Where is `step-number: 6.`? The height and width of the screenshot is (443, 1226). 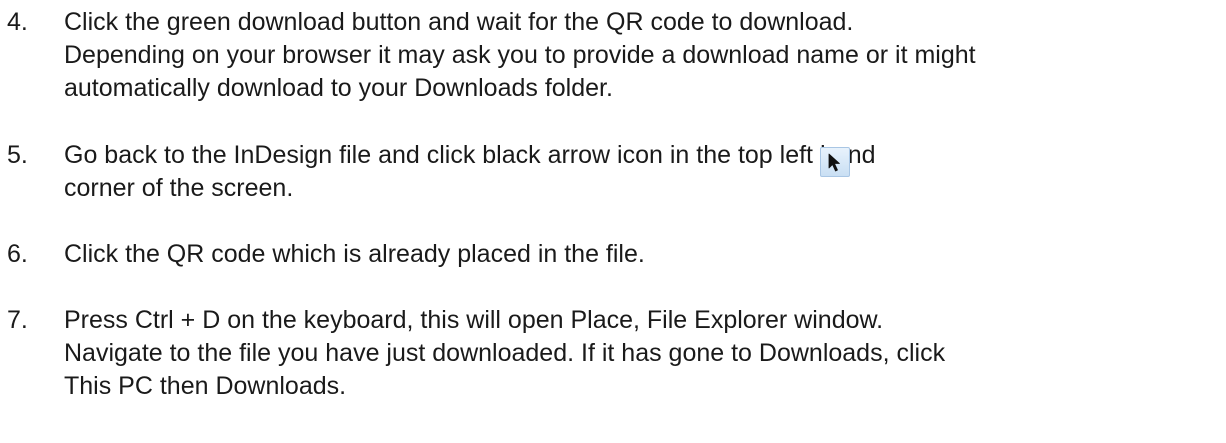 step-number: 6. is located at coordinates (17, 254).